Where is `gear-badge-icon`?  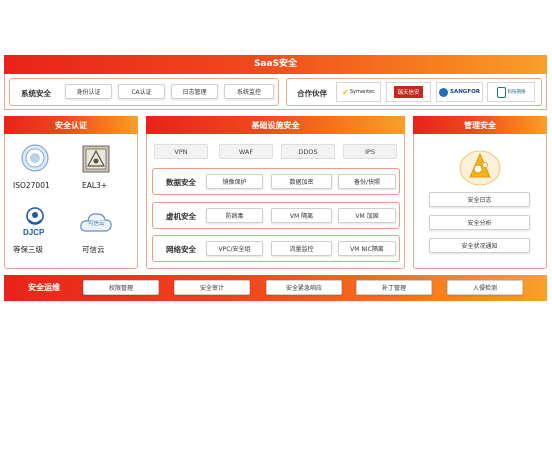 gear-badge-icon is located at coordinates (480, 167).